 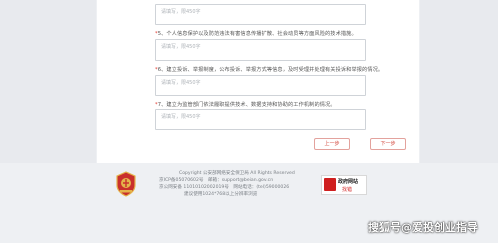 I want to click on email-link: support@beian.gov.cn, so click(x=247, y=180).